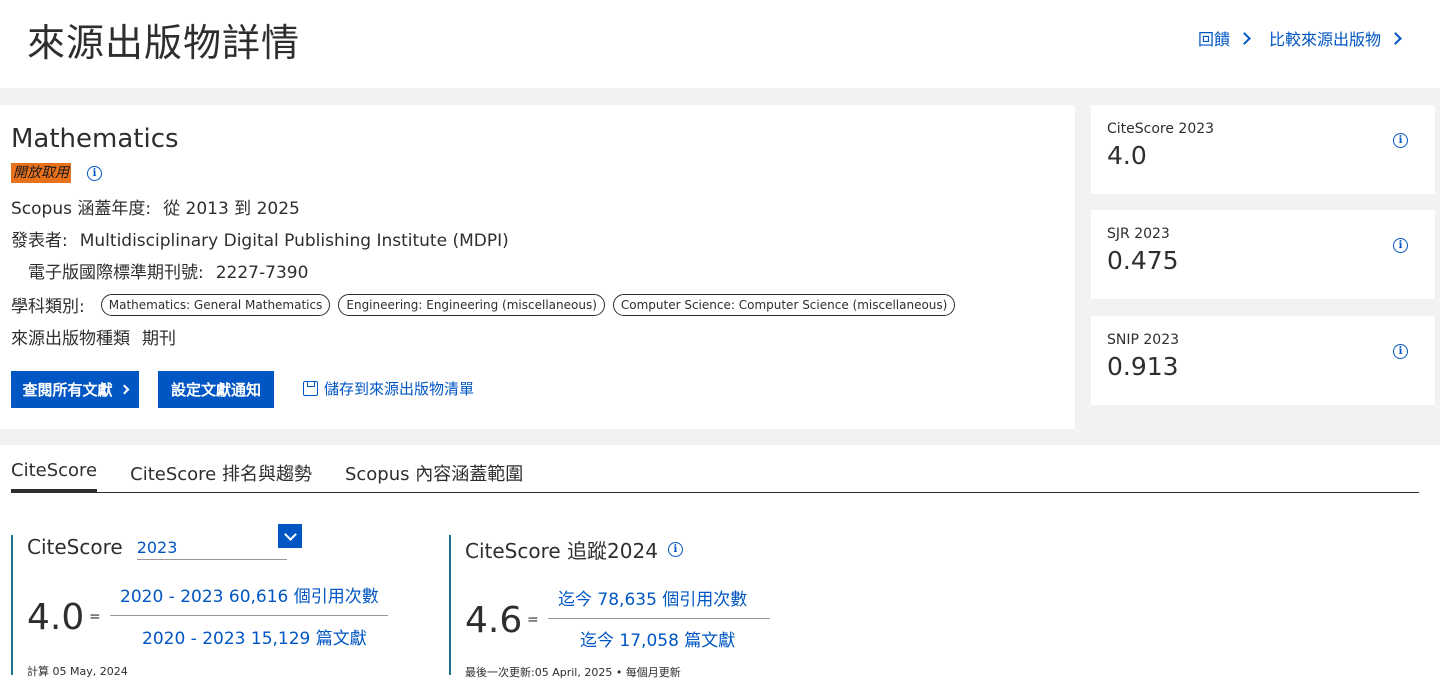 This screenshot has width=1440, height=692. I want to click on citescore-panel-title: CiteScore, so click(75, 547).